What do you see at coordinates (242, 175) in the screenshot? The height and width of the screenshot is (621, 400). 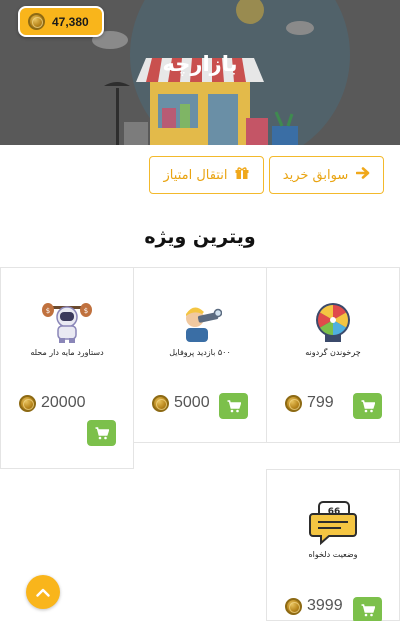 I see `gift-icon` at bounding box center [242, 175].